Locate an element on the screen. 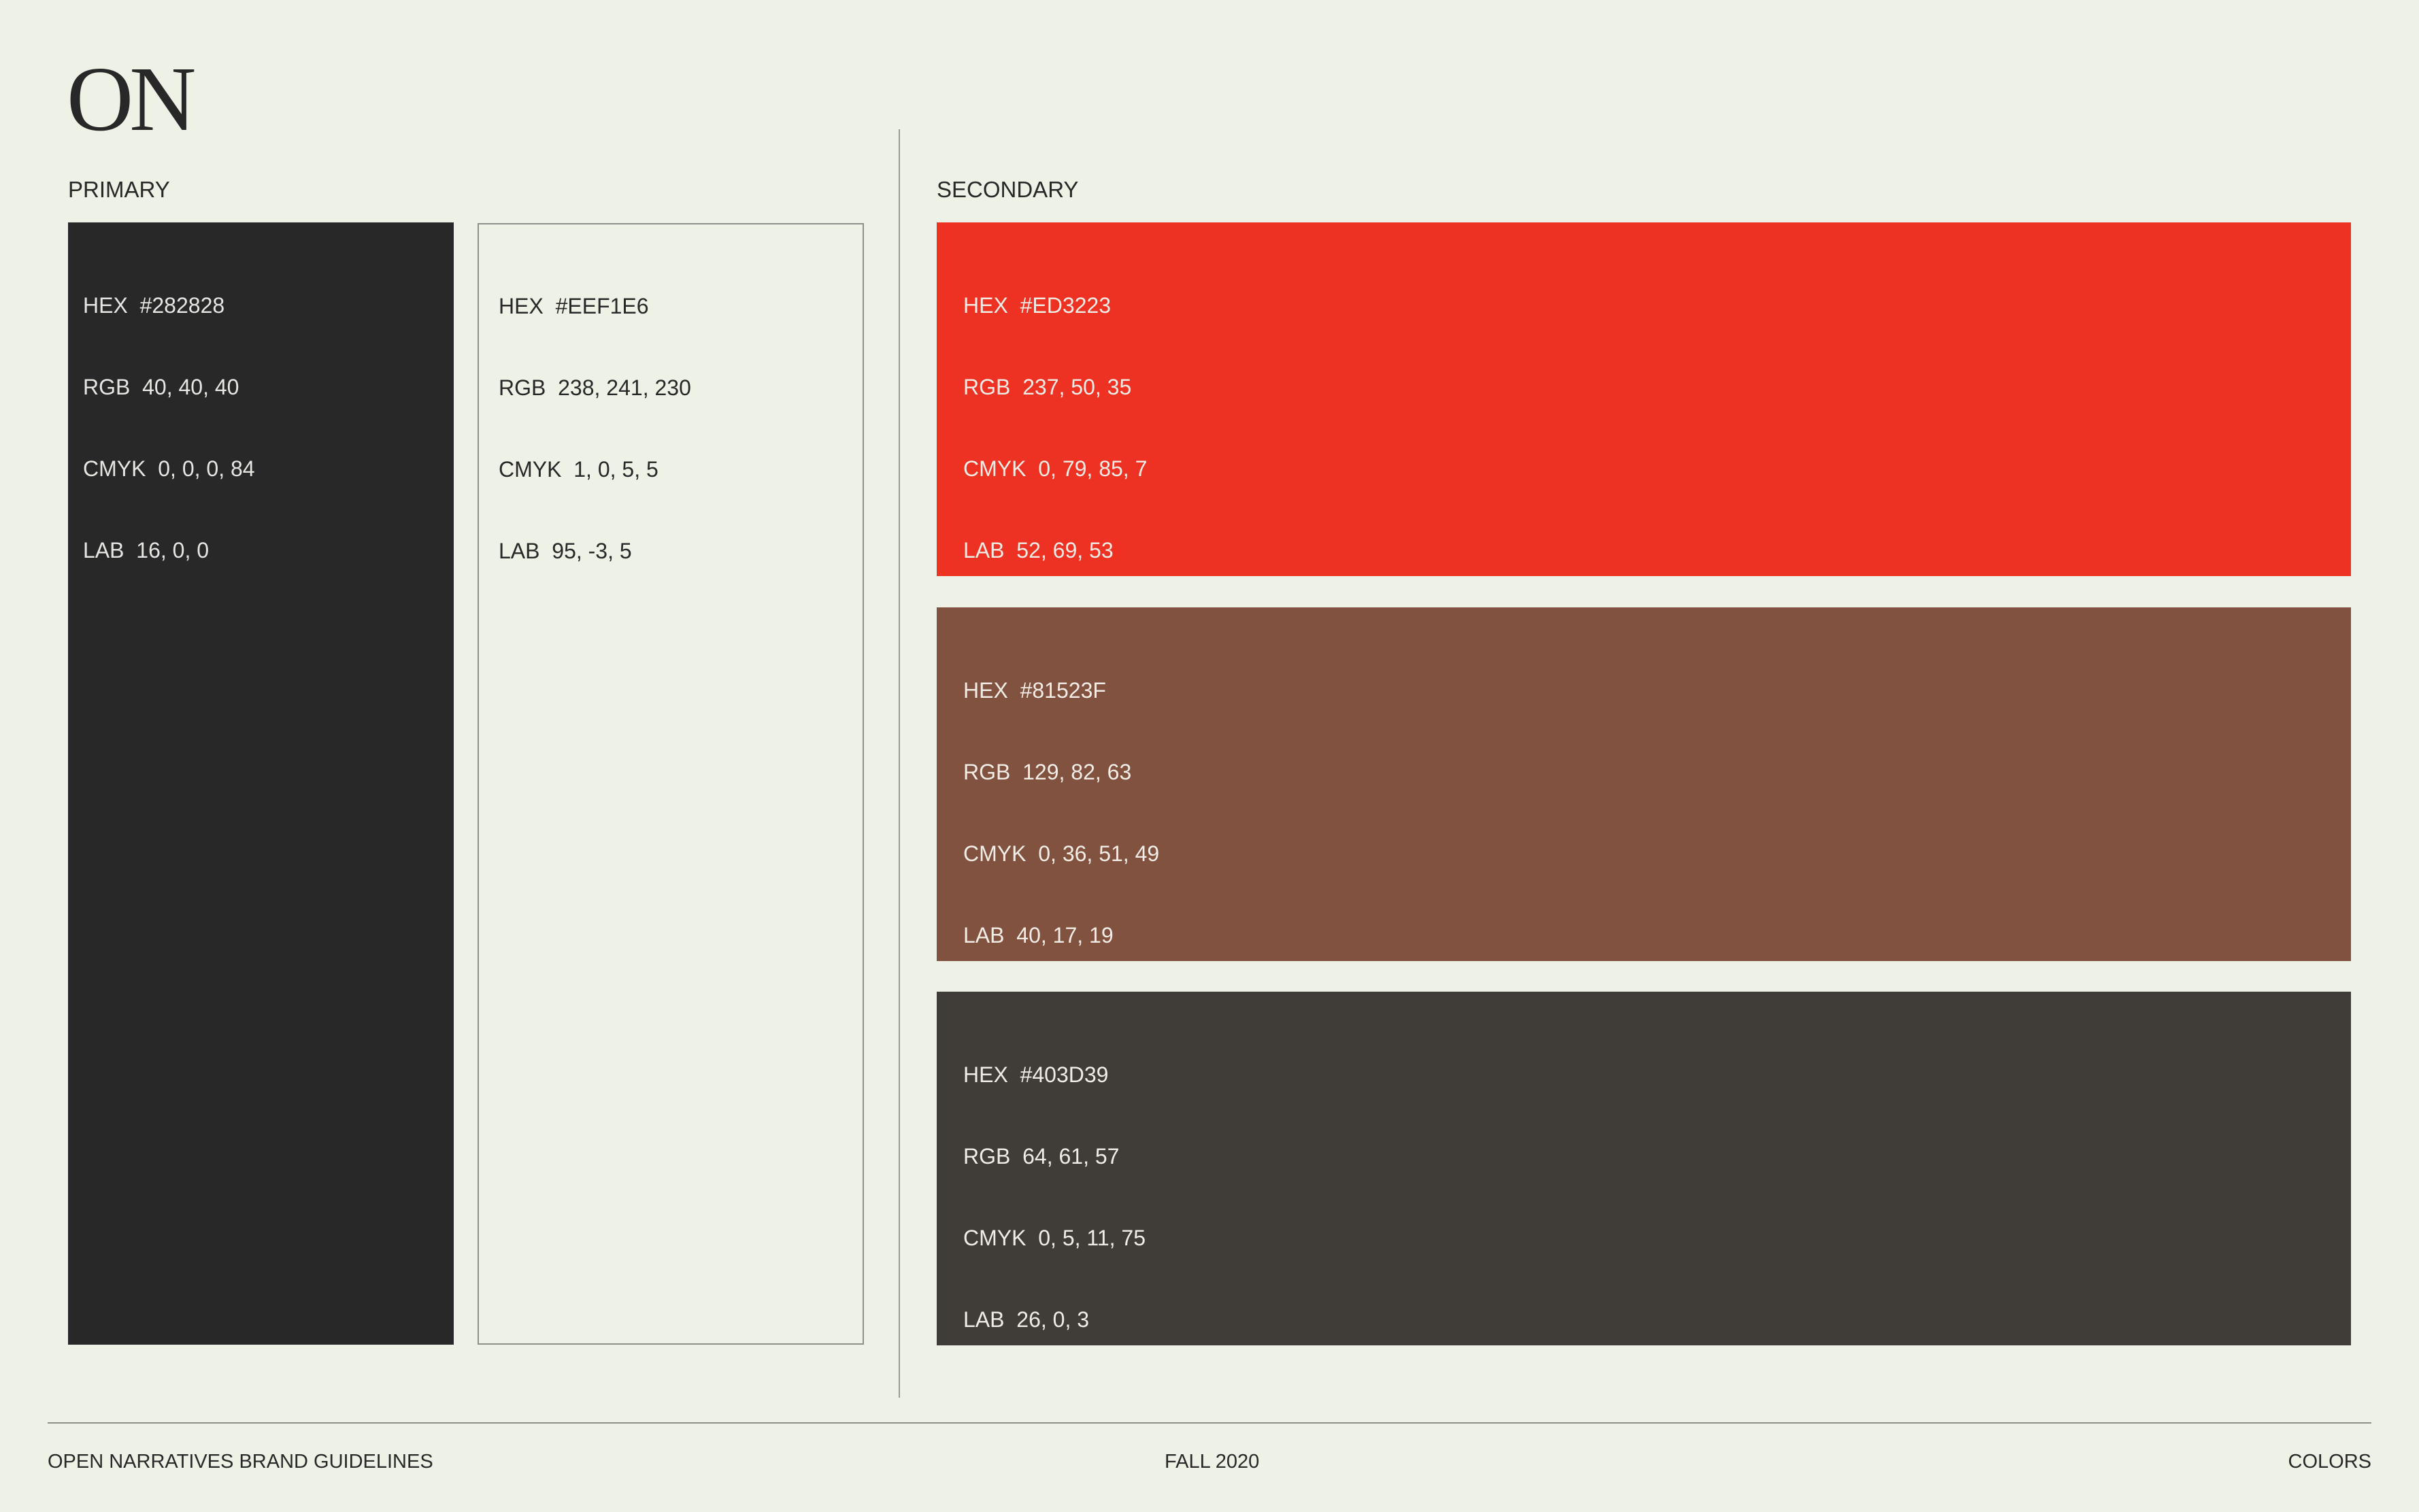 The image size is (2419, 1512). primary-section-label: PRIMARY is located at coordinates (119, 190).